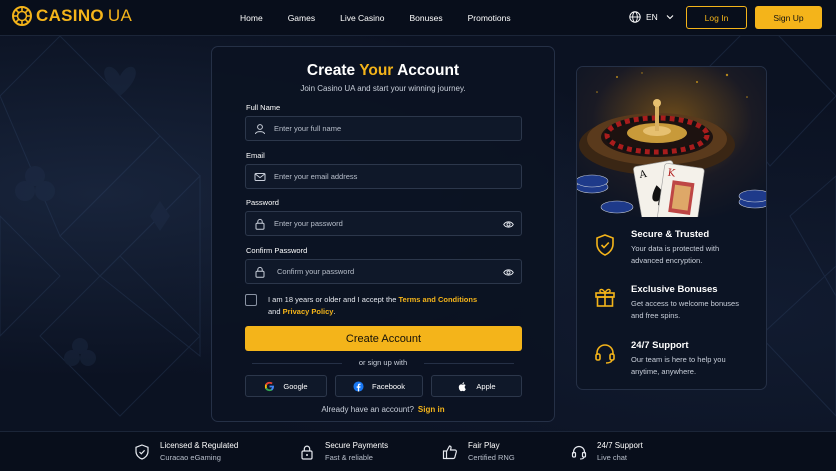  What do you see at coordinates (426, 70) in the screenshot?
I see `form-title-post: Account` at bounding box center [426, 70].